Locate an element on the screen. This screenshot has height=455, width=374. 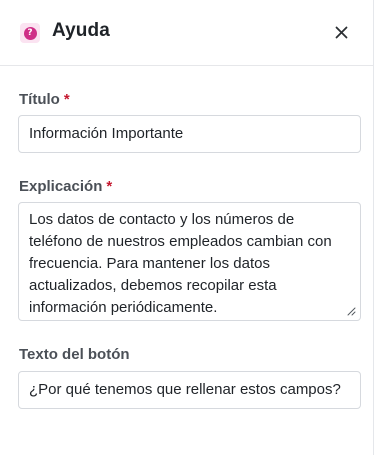
close-button is located at coordinates (341, 32).